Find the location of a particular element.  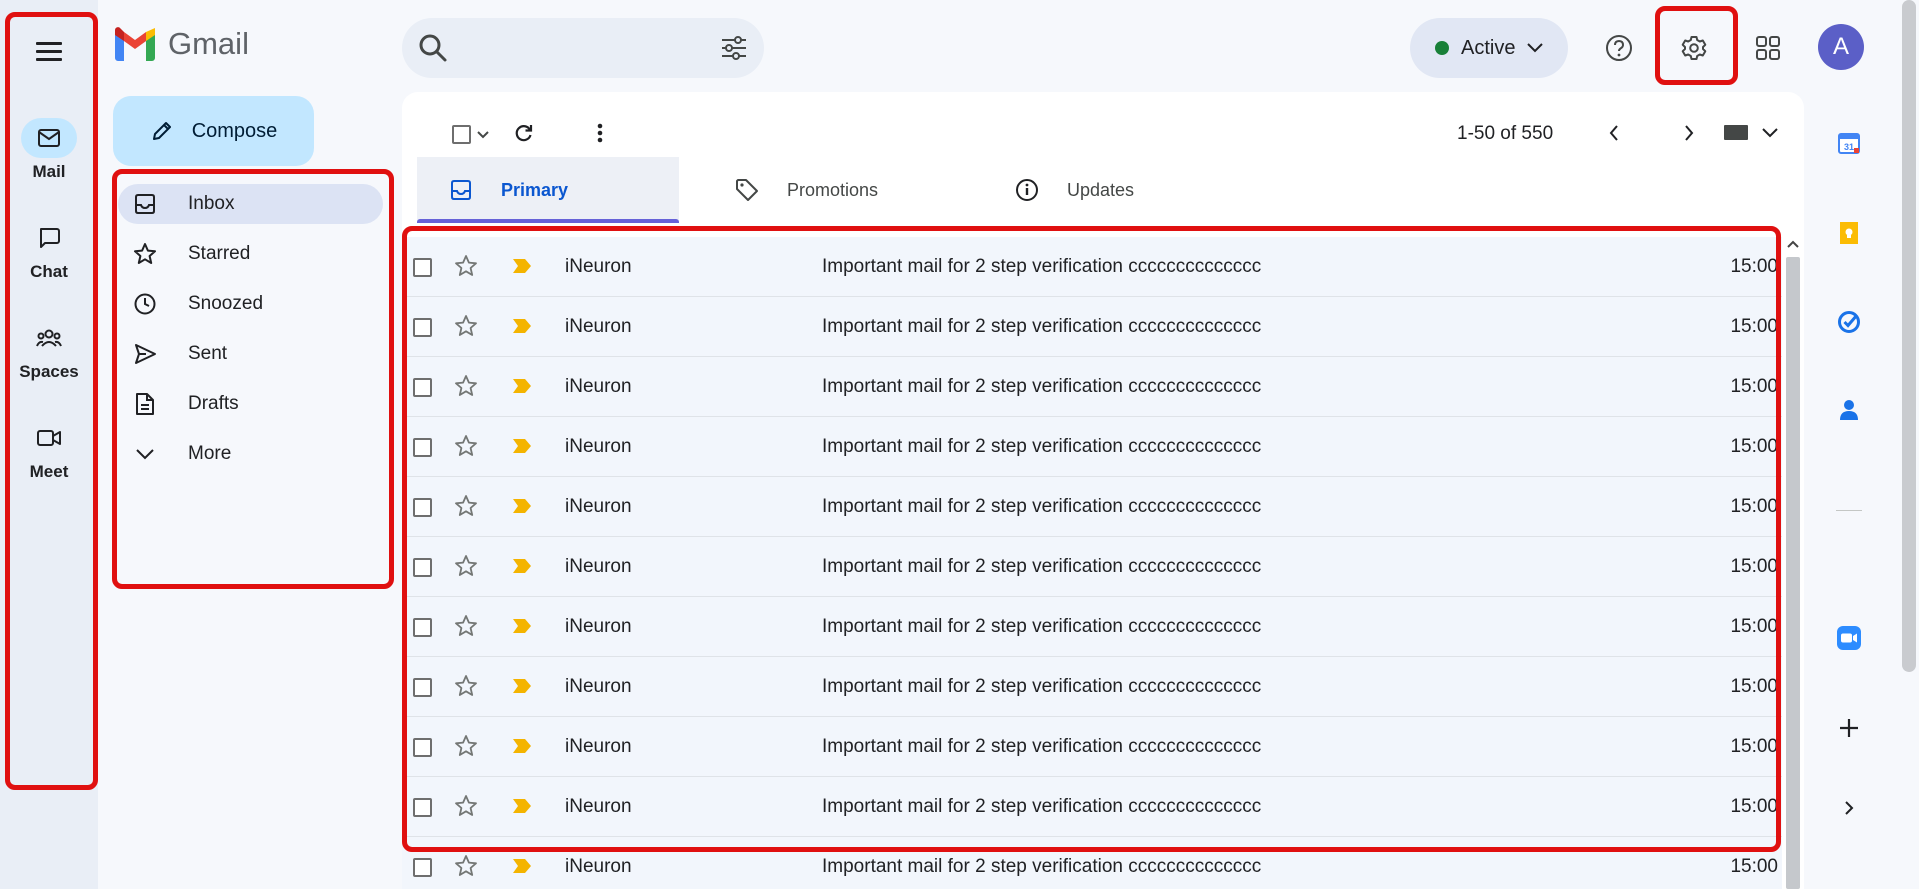

add-icon is located at coordinates (1849, 728).